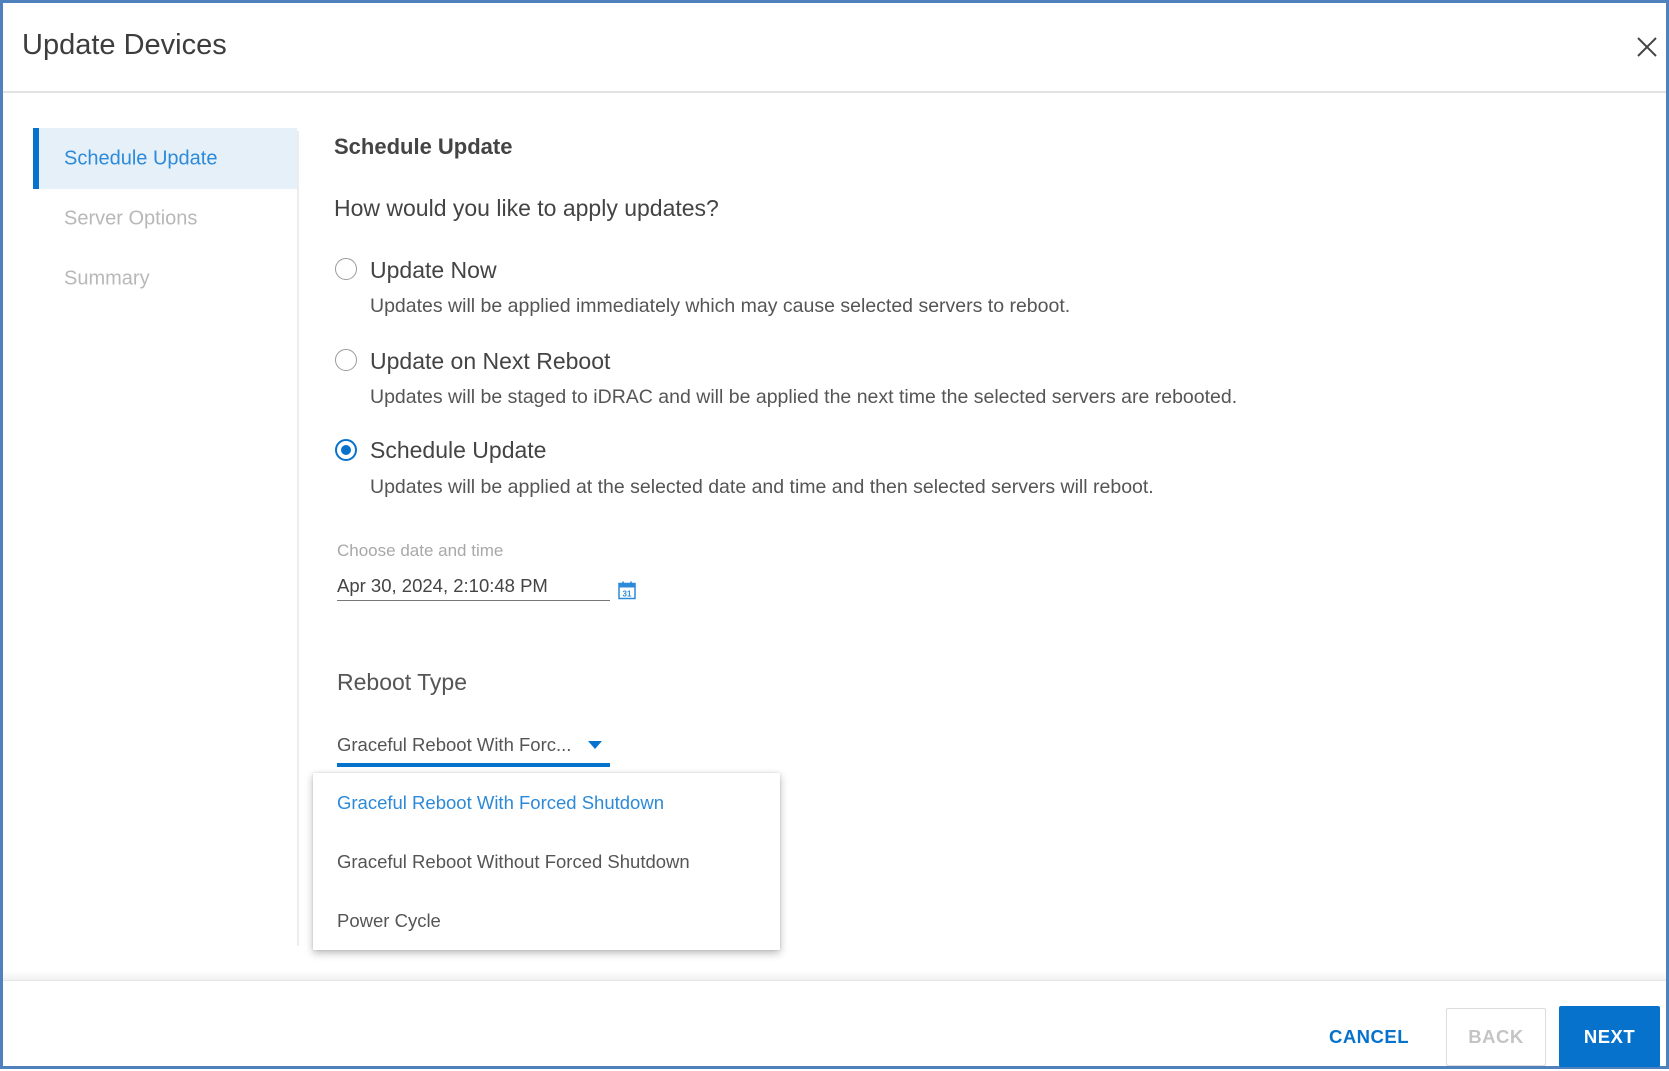 The width and height of the screenshot is (1669, 1071). Describe the element at coordinates (513, 861) in the screenshot. I see `menu-item-label: Graceful Reboot Without Forced Shutdown` at that location.